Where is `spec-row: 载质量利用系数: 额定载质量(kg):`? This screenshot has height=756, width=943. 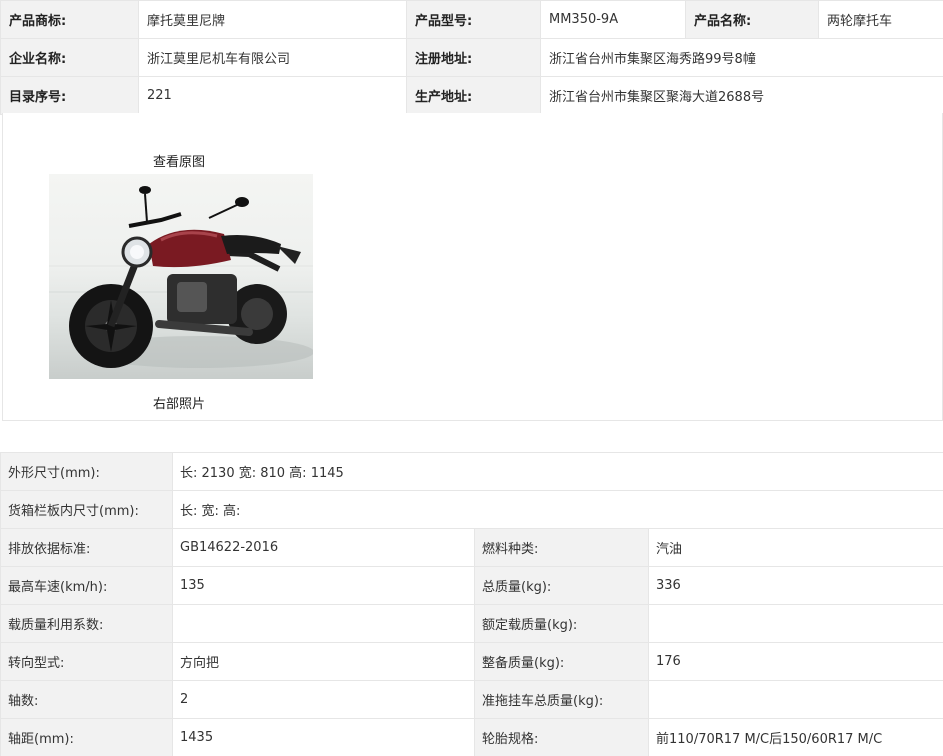
spec-row: 载质量利用系数: 额定载质量(kg): is located at coordinates (471, 623).